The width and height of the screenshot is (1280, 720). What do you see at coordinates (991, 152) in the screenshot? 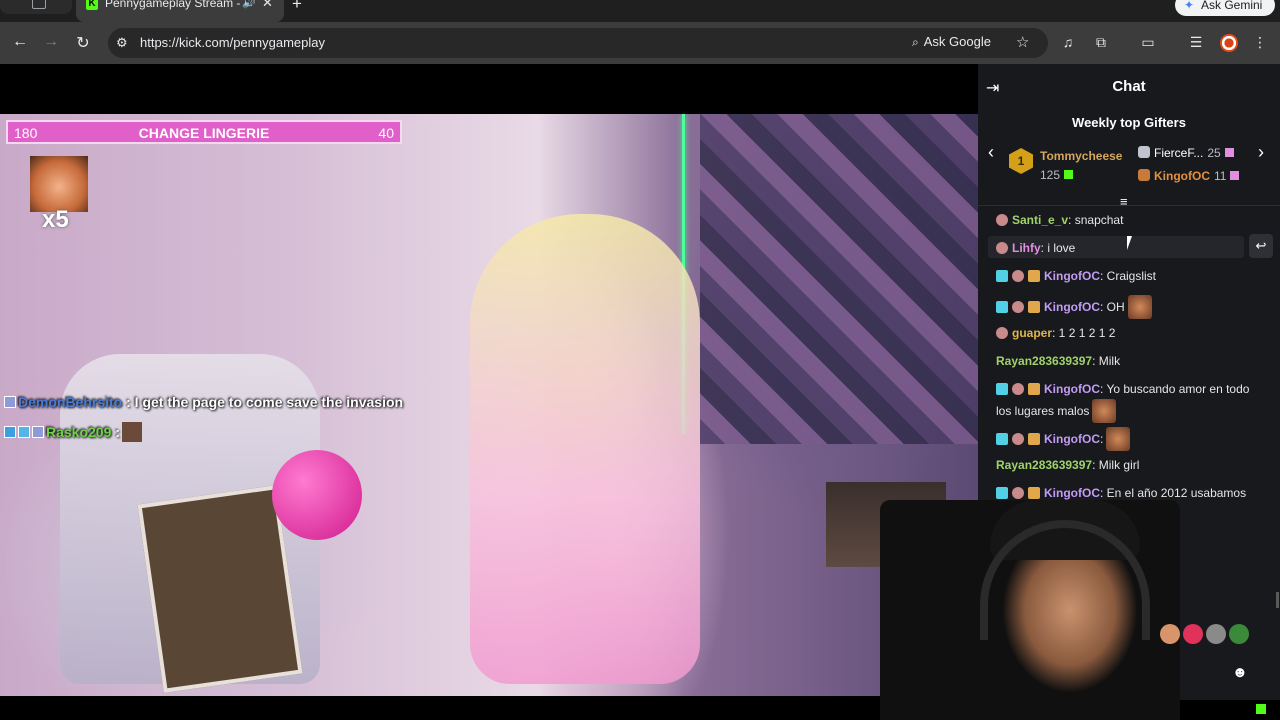
I see `gifters-prev-chevron-icon: ‹` at bounding box center [991, 152].